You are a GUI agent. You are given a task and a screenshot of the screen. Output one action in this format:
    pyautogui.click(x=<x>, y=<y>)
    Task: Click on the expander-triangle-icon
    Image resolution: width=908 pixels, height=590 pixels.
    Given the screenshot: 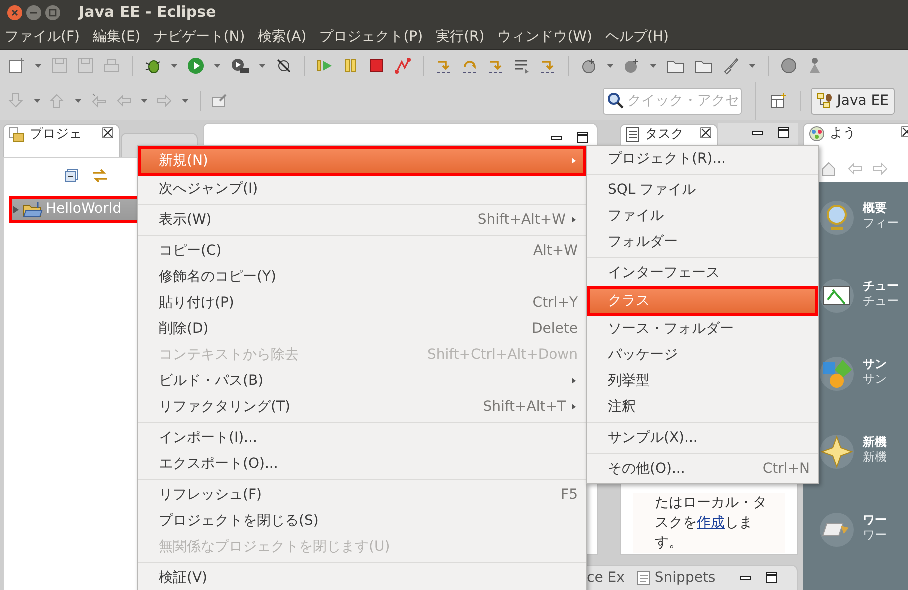 What is the action you would take?
    pyautogui.click(x=16, y=210)
    